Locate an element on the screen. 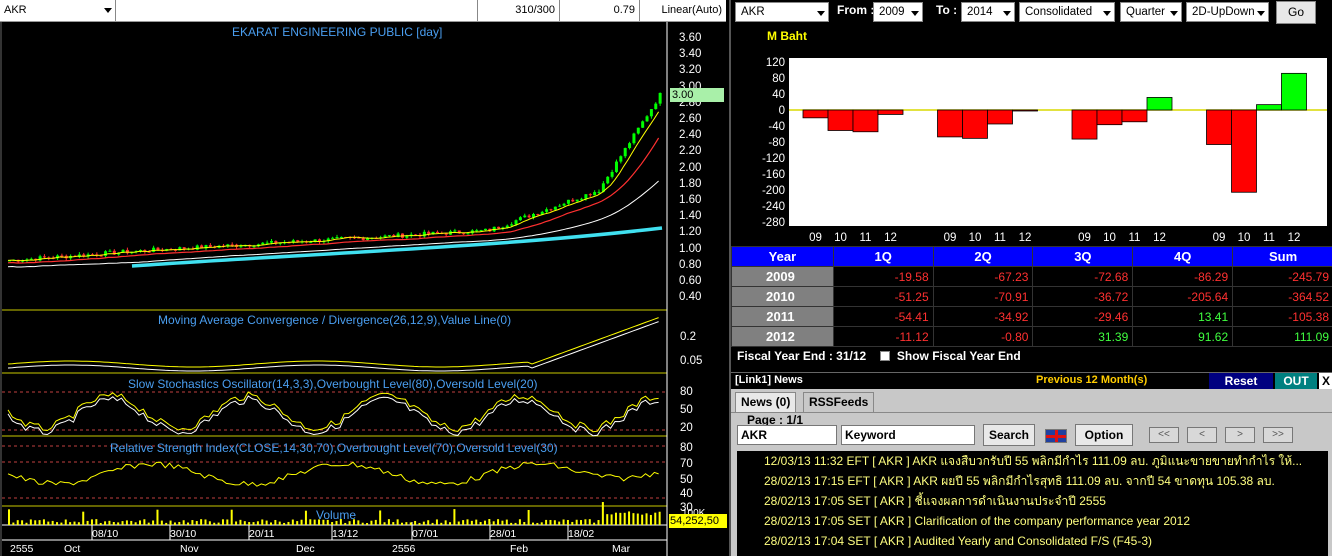  symbol-dropdown: AKR is located at coordinates (58, 10).